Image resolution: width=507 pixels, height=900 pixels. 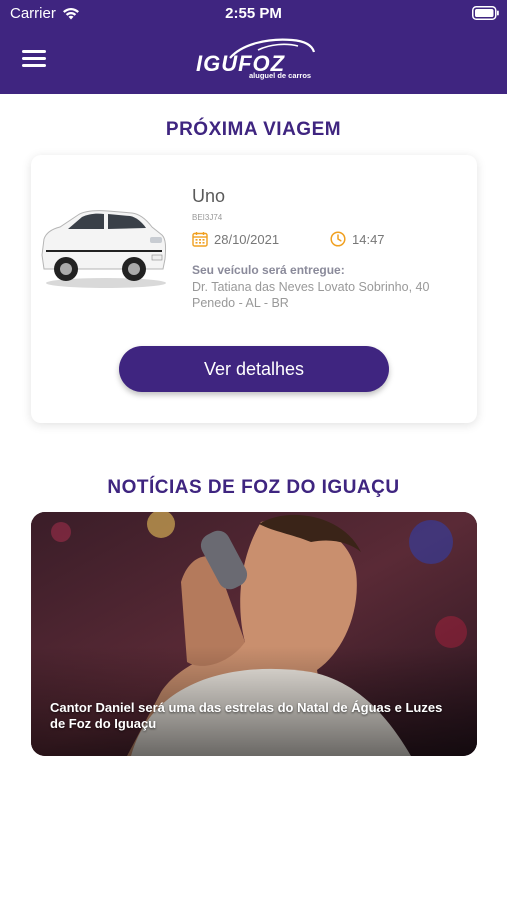 I want to click on car-model-name: Uno, so click(x=209, y=196).